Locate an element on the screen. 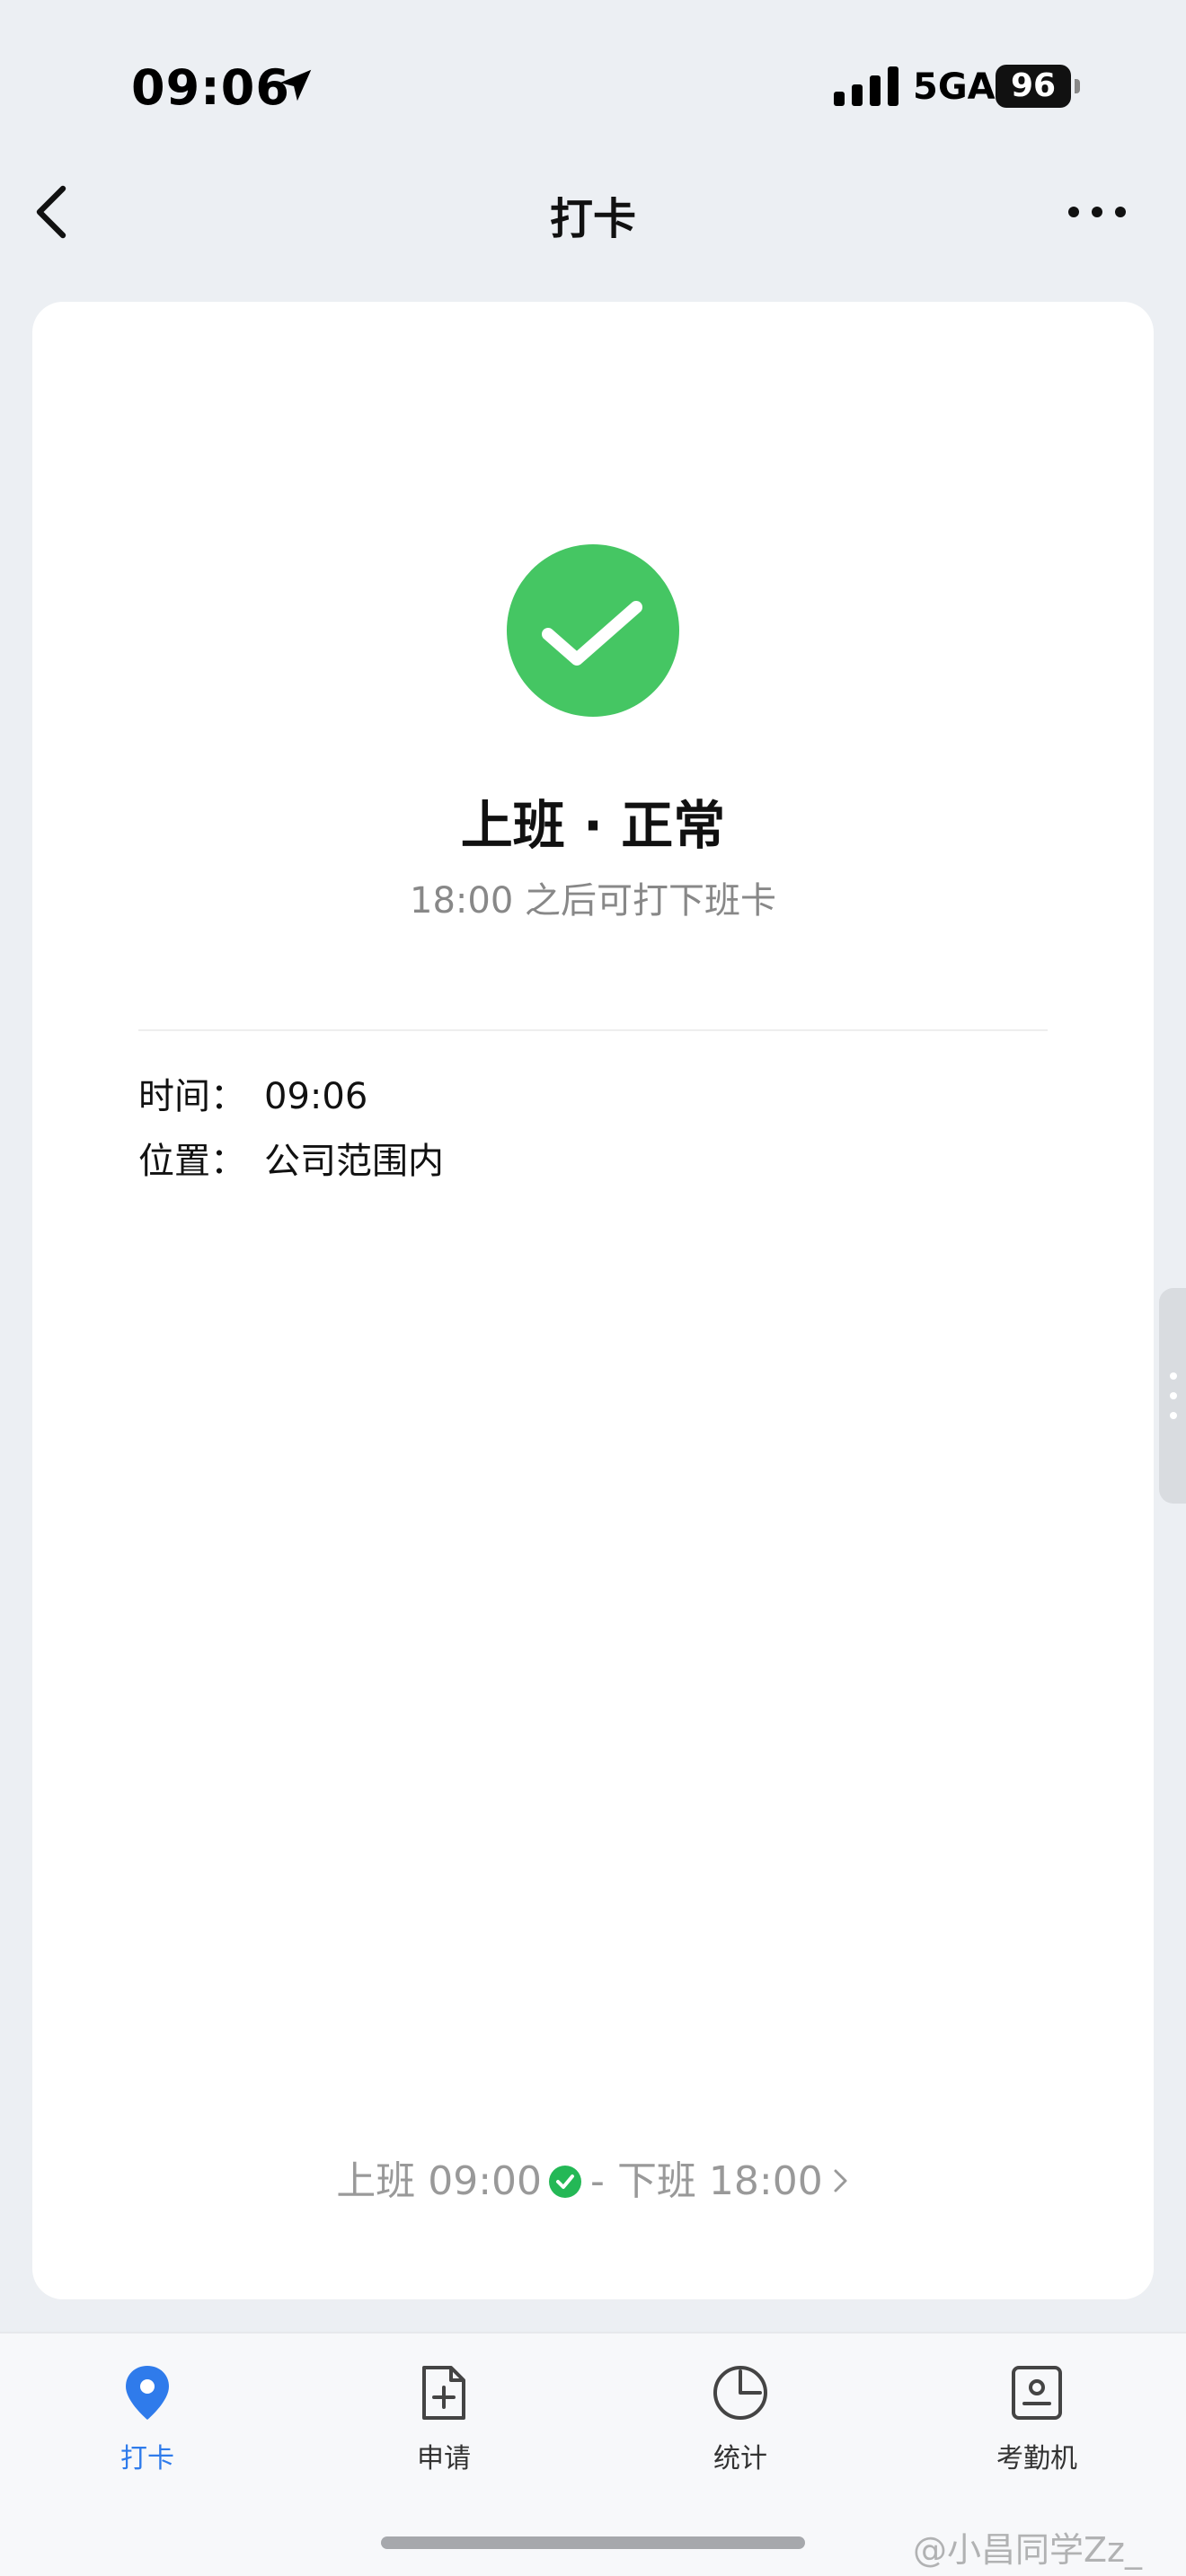  work-schedule-link: 上班 09:00 - 下班 18:00 is located at coordinates (593, 2177).